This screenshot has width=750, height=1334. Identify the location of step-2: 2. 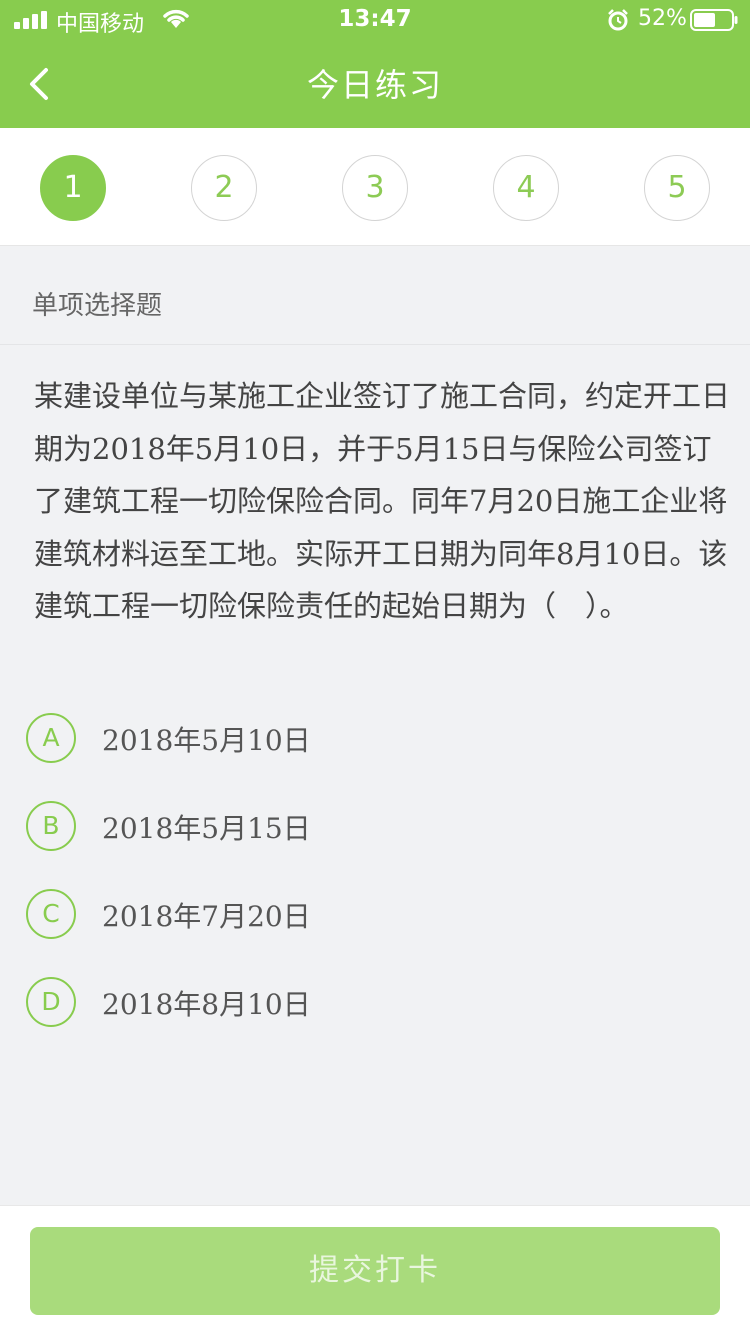
(224, 188).